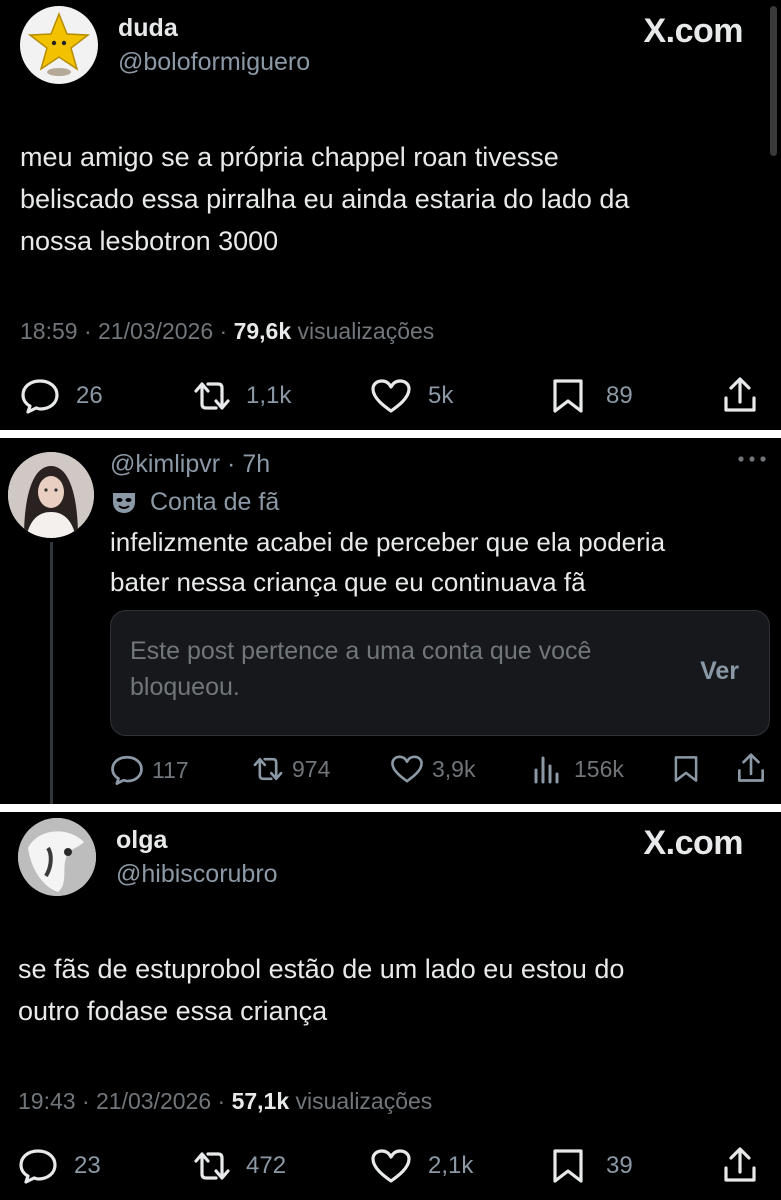 Image resolution: width=781 pixels, height=1200 pixels. I want to click on more-icon, so click(752, 459).